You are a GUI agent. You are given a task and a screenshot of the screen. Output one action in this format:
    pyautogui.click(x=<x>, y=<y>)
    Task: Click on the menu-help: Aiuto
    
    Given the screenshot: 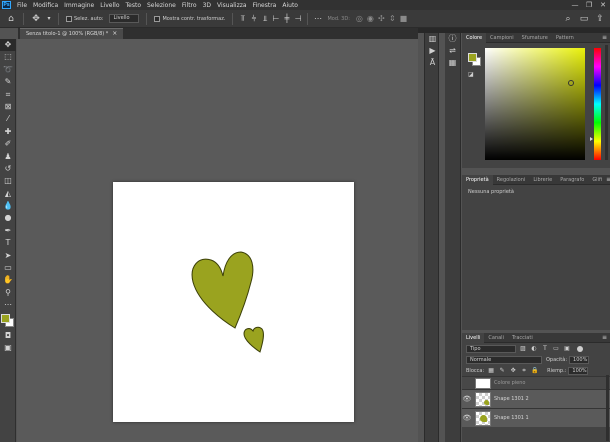 What is the action you would take?
    pyautogui.click(x=290, y=5)
    